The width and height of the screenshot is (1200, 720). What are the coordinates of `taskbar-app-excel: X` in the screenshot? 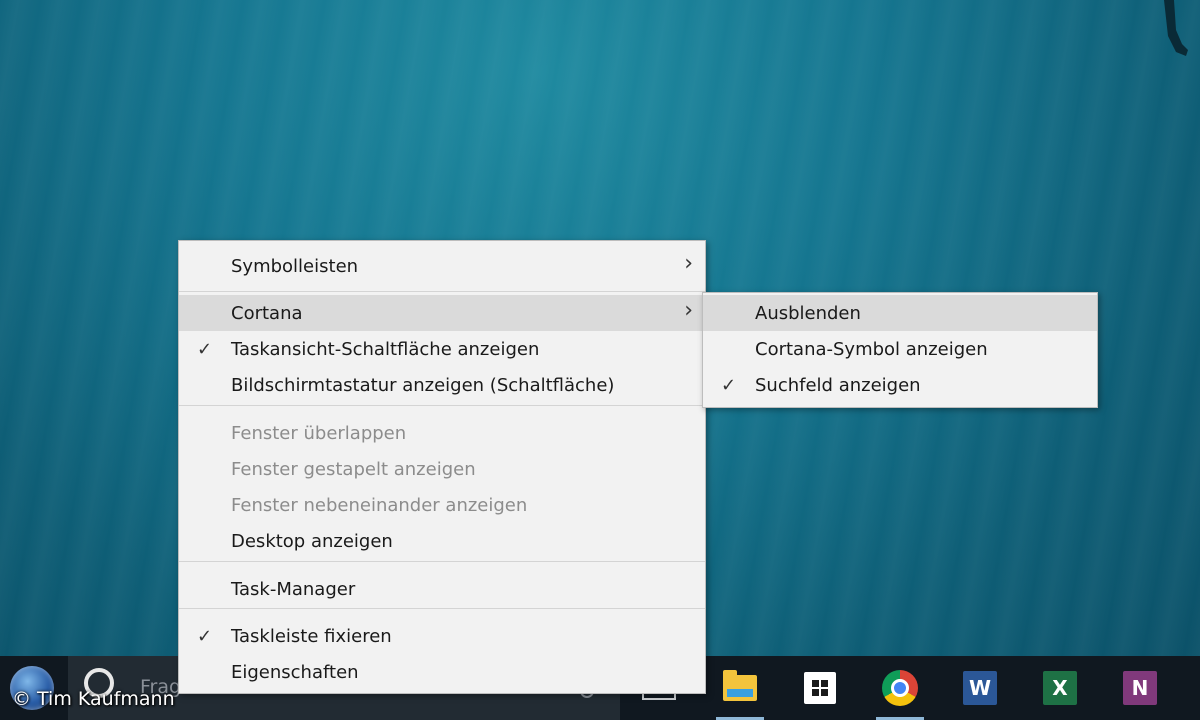 It's located at (1060, 688).